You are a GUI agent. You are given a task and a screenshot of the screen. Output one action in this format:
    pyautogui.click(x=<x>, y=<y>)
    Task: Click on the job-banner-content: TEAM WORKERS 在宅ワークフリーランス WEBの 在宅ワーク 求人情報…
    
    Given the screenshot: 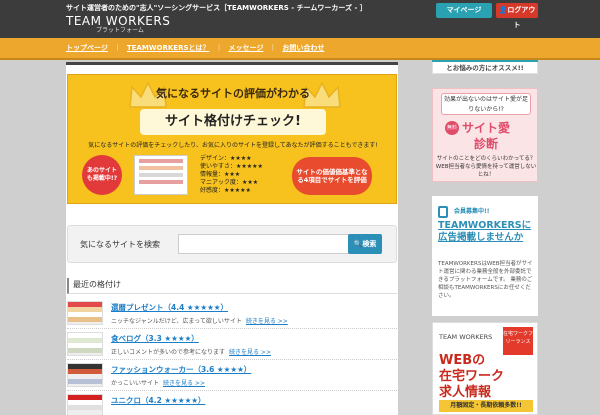 What is the action you would take?
    pyautogui.click(x=486, y=370)
    